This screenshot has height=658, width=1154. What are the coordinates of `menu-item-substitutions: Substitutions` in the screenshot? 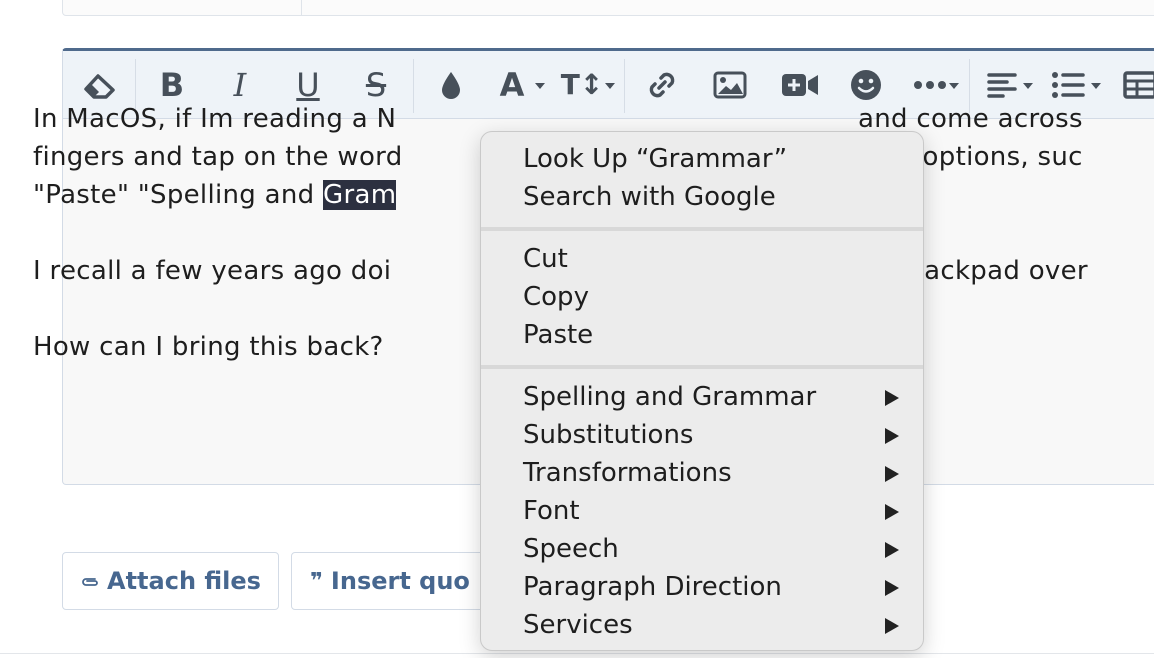 It's located at (713, 435).